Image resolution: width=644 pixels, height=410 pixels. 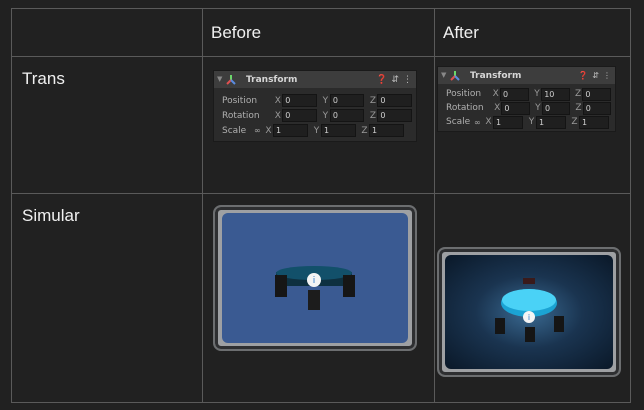 I want to click on position-row: Position X 0 Y 10 Z 0, so click(x=526, y=94).